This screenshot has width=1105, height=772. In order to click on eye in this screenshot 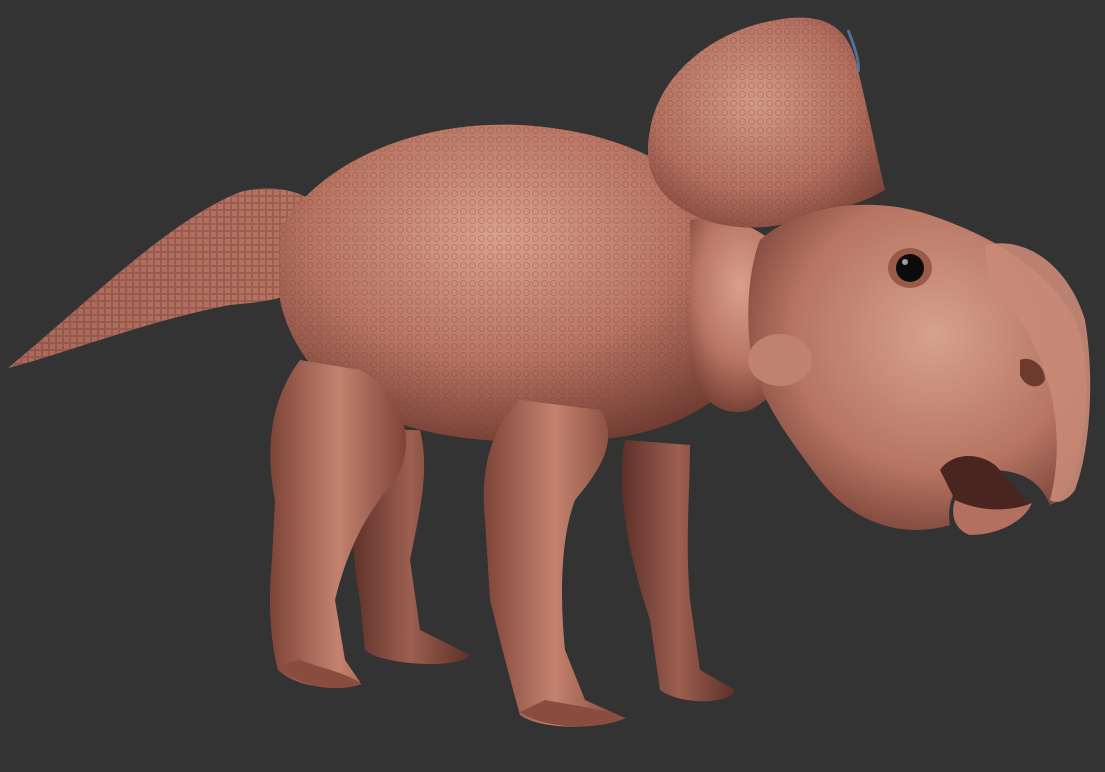, I will do `click(910, 268)`.